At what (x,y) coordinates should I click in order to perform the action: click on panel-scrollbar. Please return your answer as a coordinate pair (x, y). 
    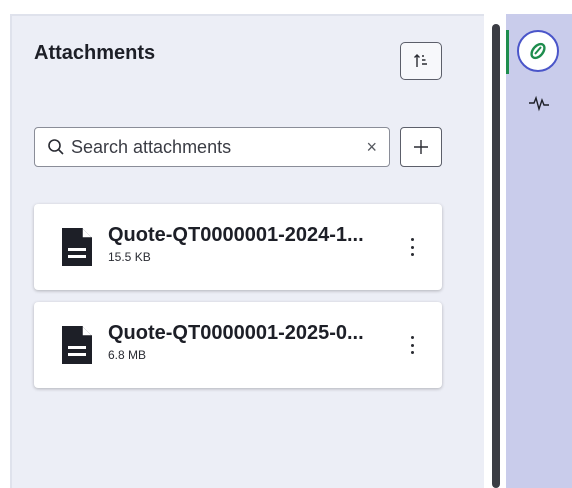
    Looking at the image, I should click on (496, 256).